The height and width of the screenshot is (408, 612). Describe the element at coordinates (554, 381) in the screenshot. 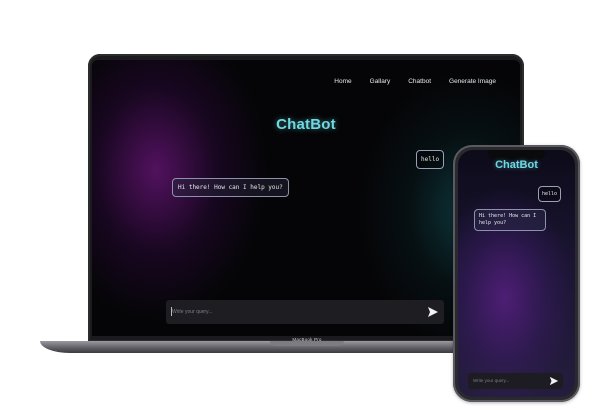

I see `phone-send-icon` at that location.